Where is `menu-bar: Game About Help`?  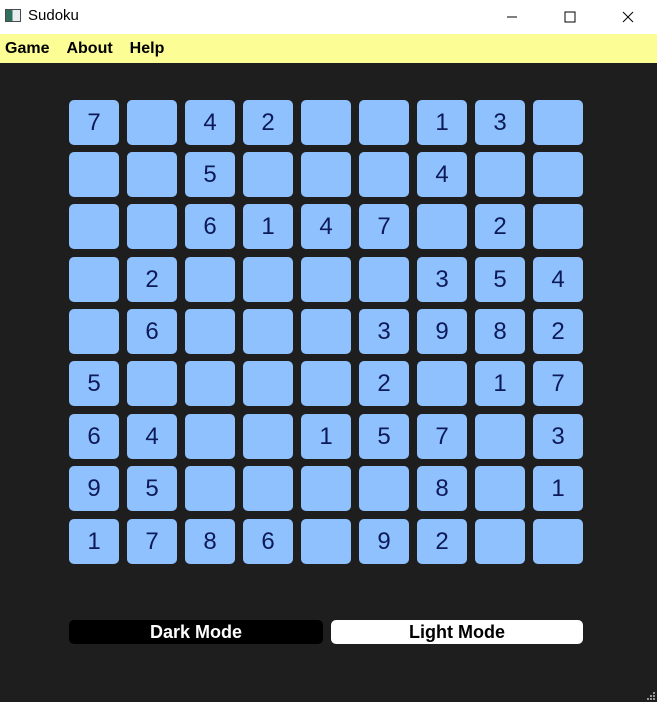 menu-bar: Game About Help is located at coordinates (328, 48).